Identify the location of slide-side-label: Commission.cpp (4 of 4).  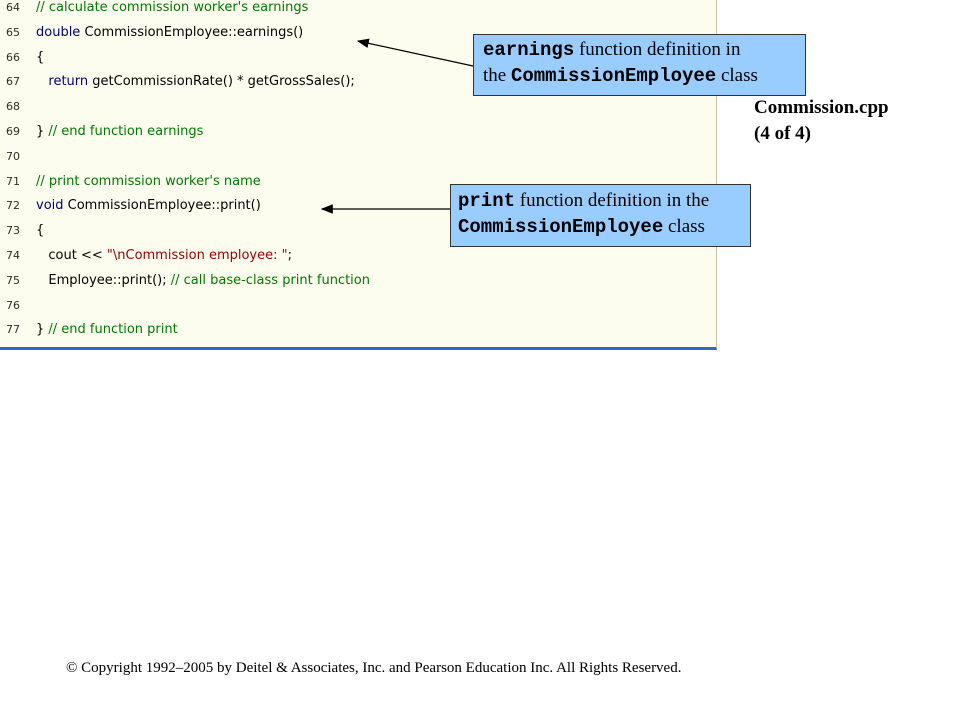
(821, 121).